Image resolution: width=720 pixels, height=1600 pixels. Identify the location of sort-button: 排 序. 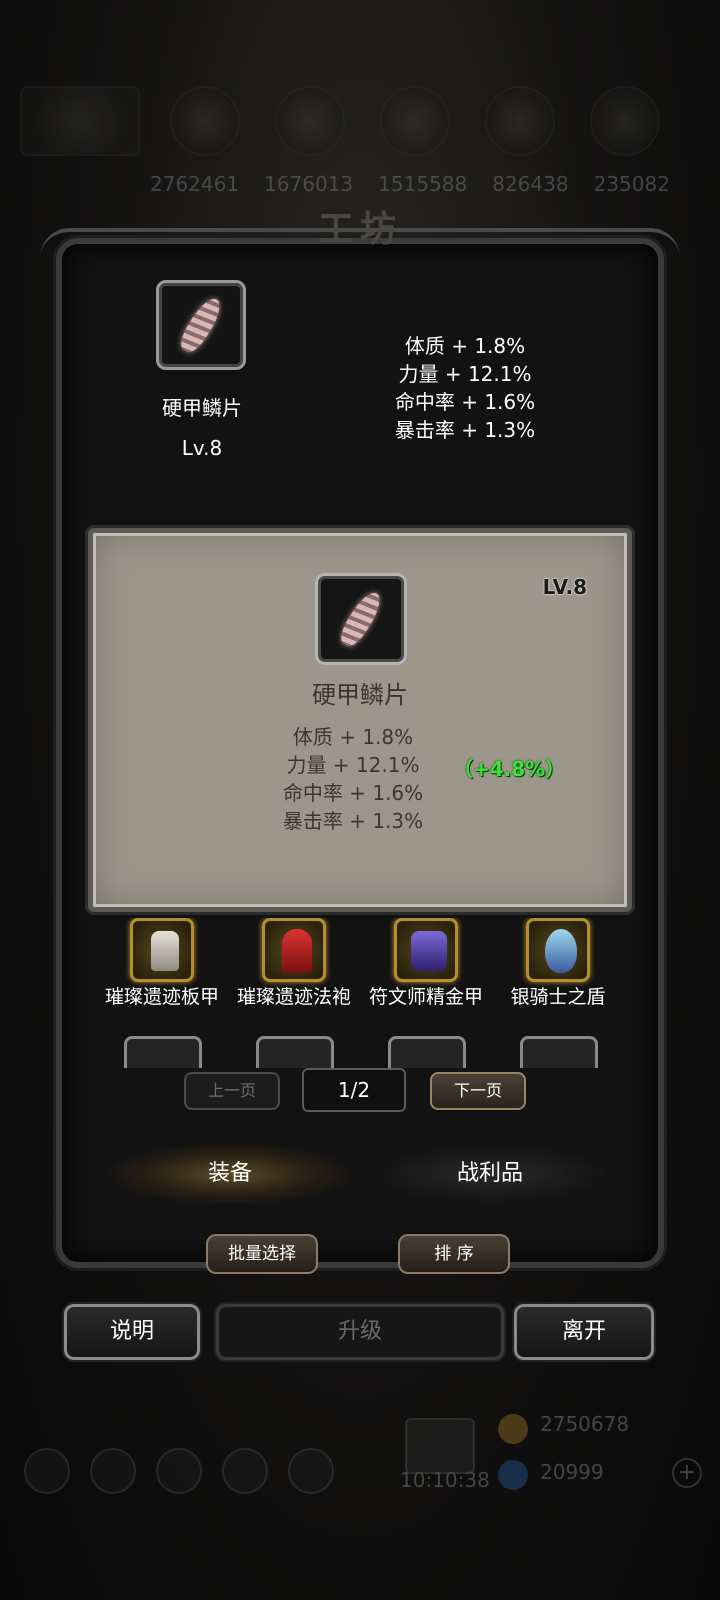
(454, 1254).